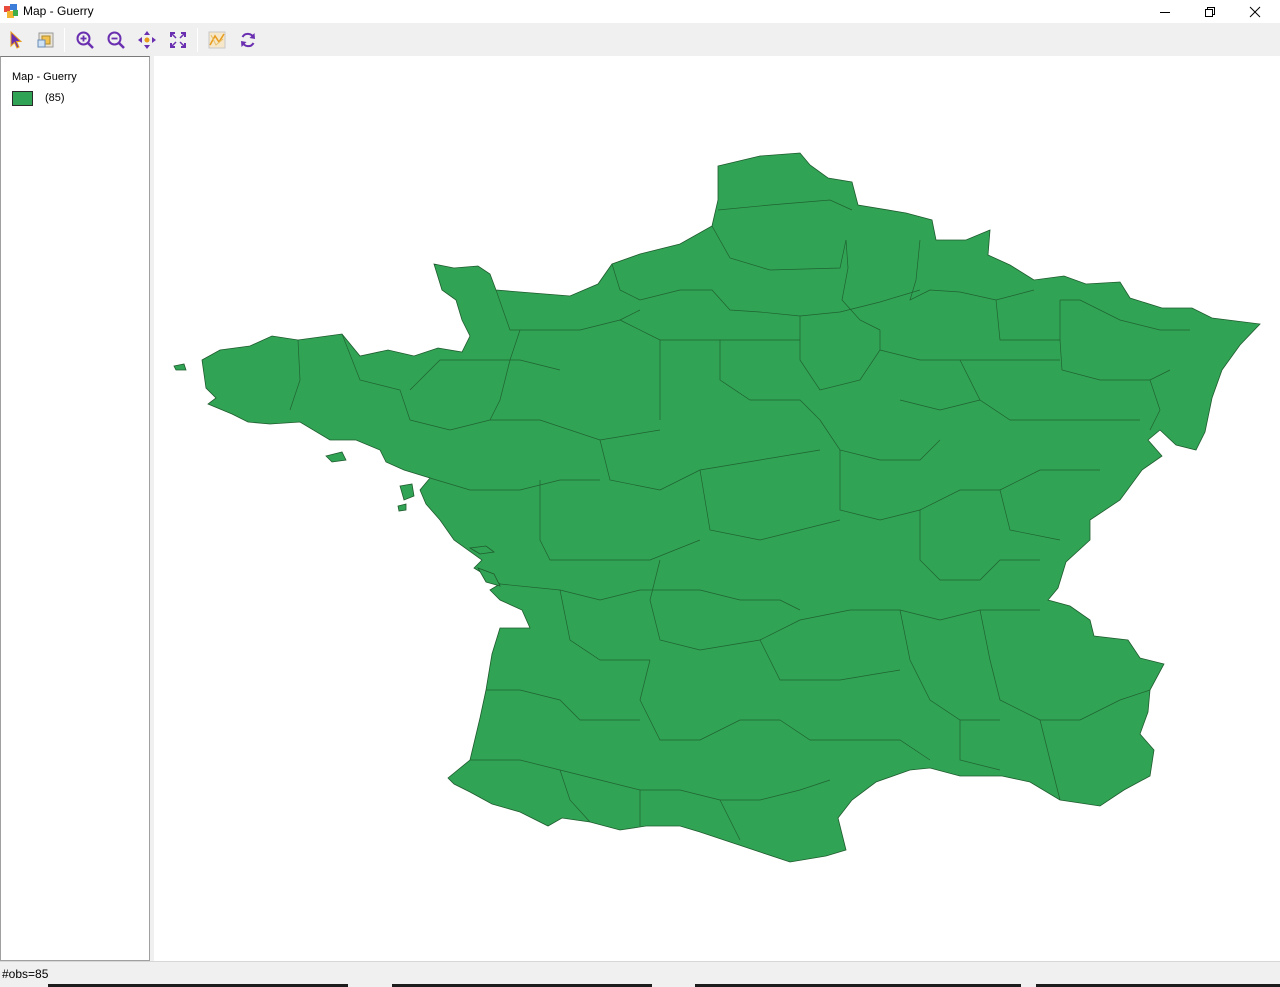 This screenshot has width=1280, height=987. I want to click on zoom-out-icon, so click(116, 40).